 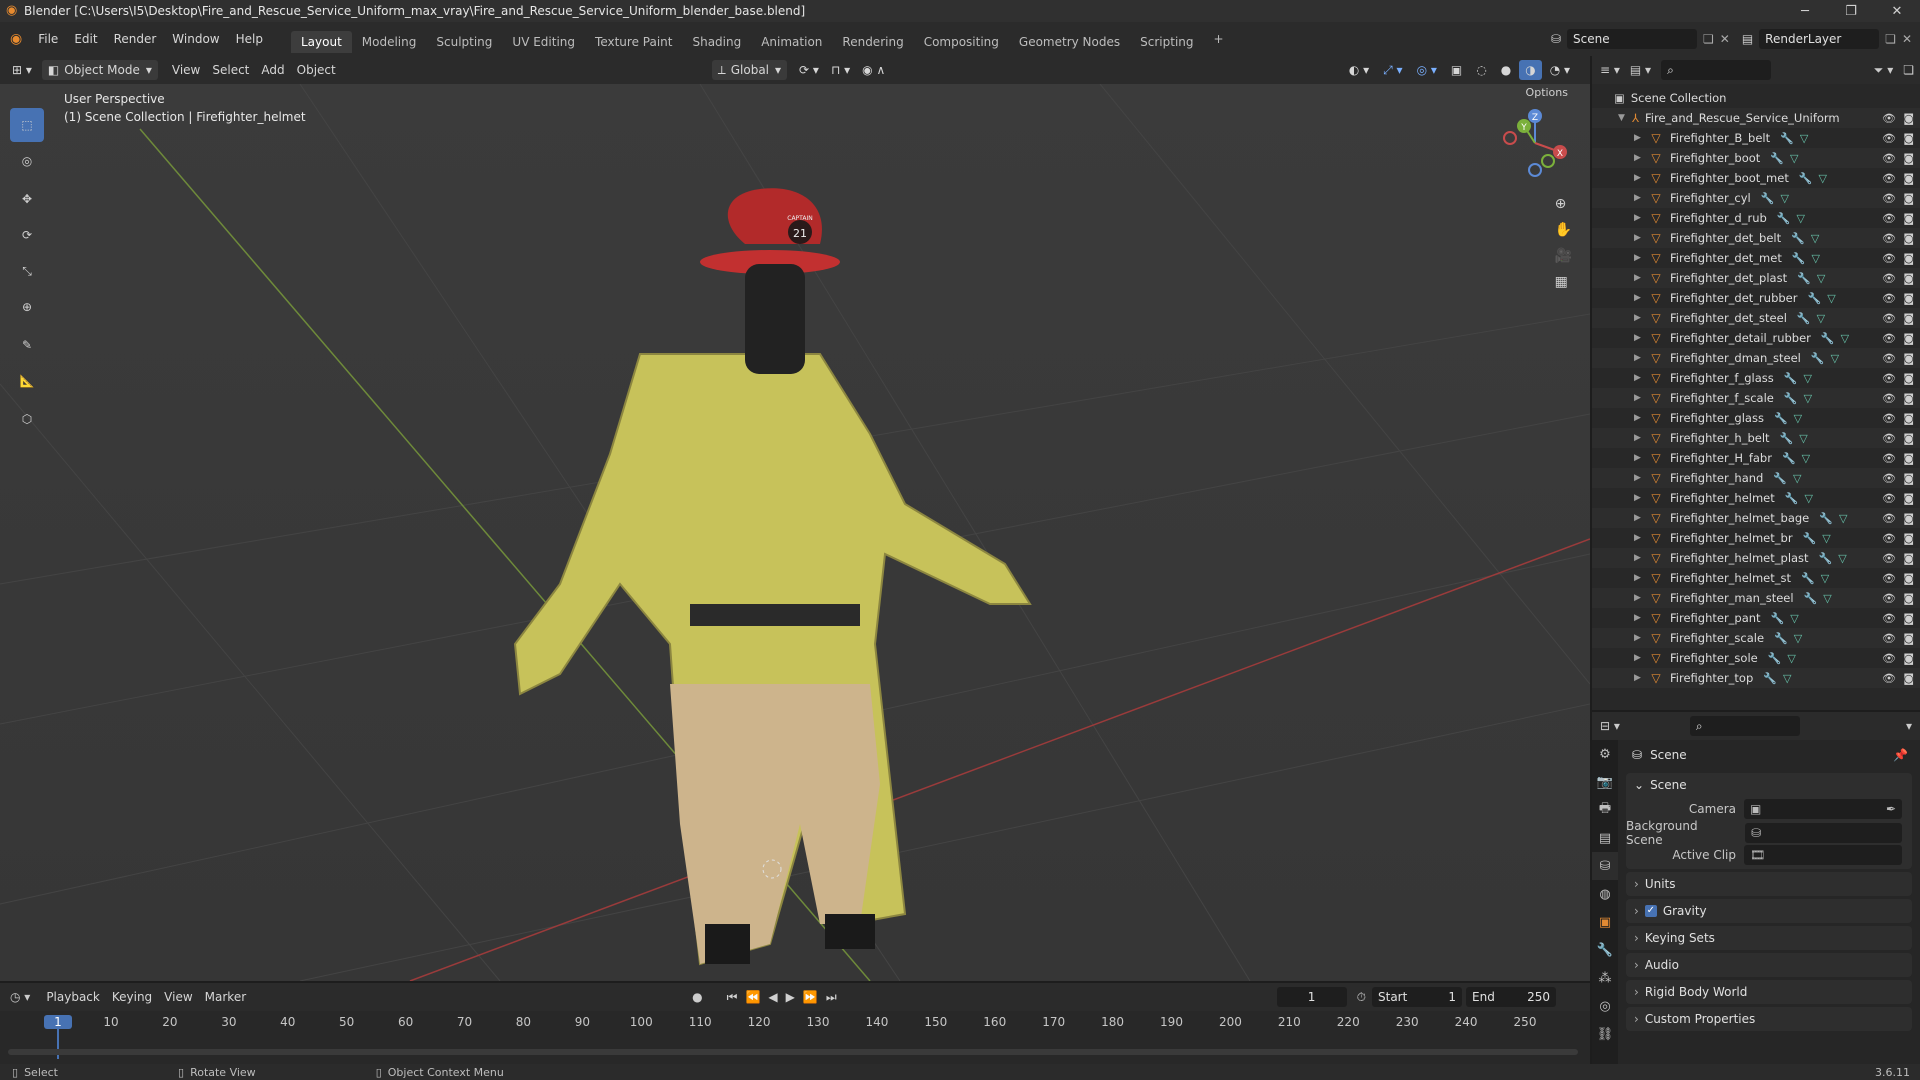 What do you see at coordinates (1392, 70) in the screenshot?
I see `gizmo-icon: ⤢ ▾` at bounding box center [1392, 70].